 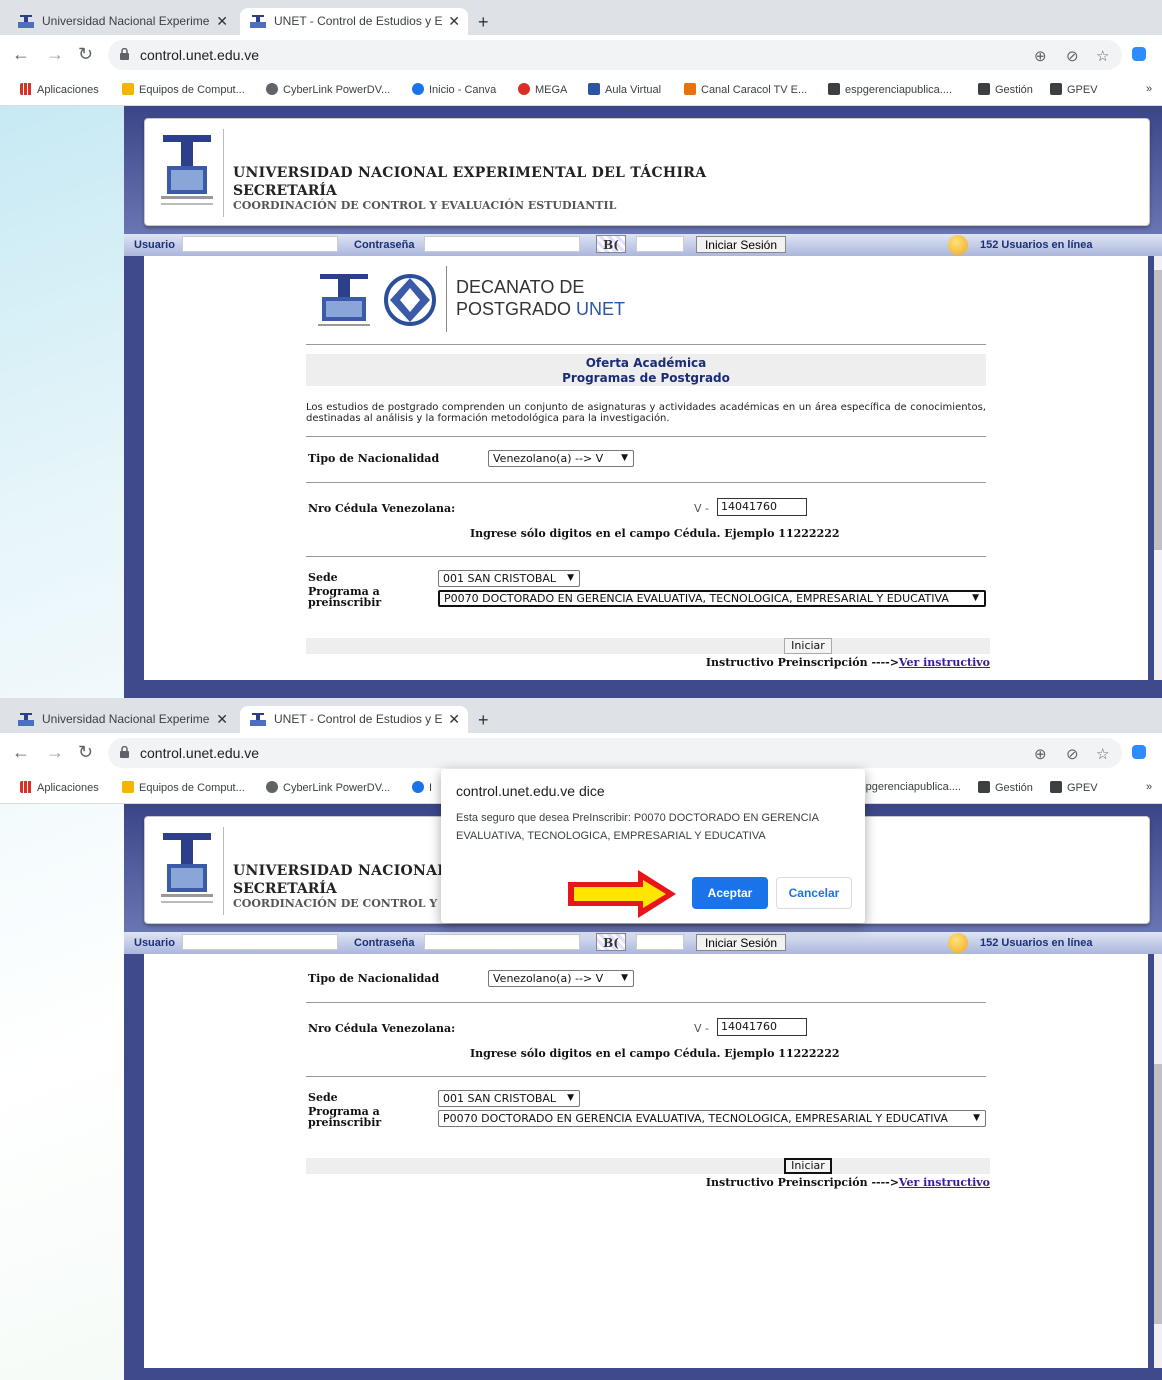 I want to click on sede-value: 001 SAN CRISTOBAL, so click(x=500, y=578).